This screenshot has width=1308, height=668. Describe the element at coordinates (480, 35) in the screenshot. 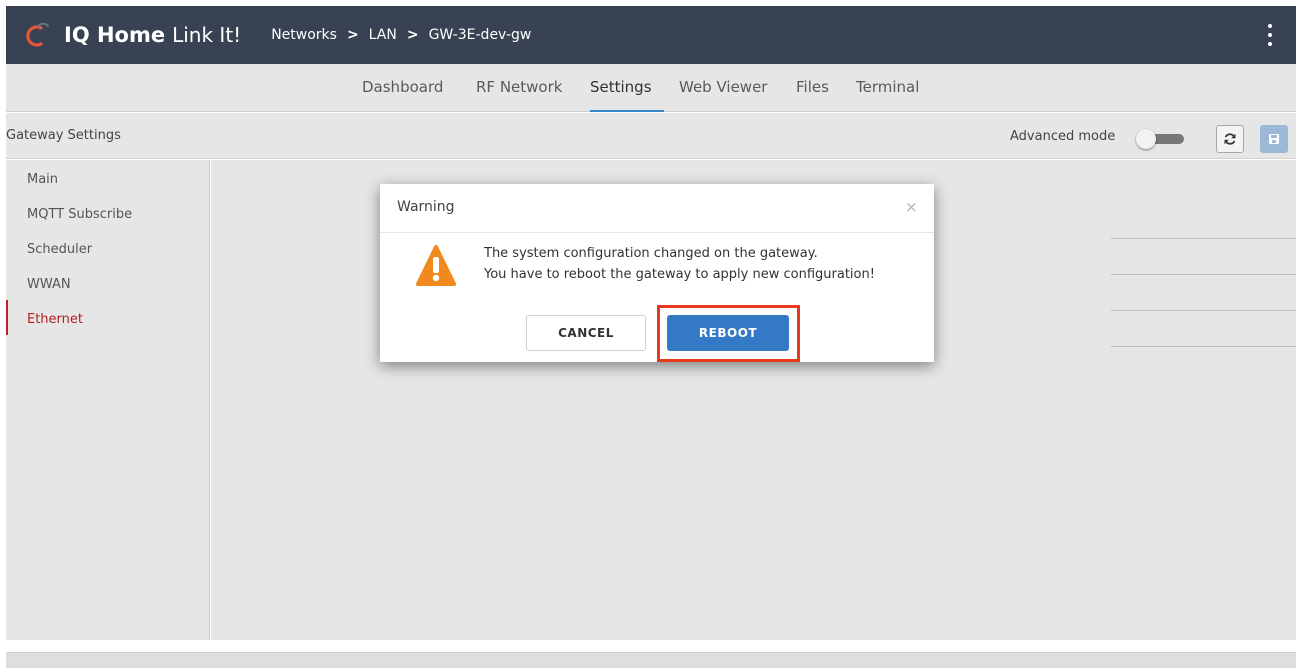

I see `breadcrumb-gateway: GW-3E-dev-gw` at that location.